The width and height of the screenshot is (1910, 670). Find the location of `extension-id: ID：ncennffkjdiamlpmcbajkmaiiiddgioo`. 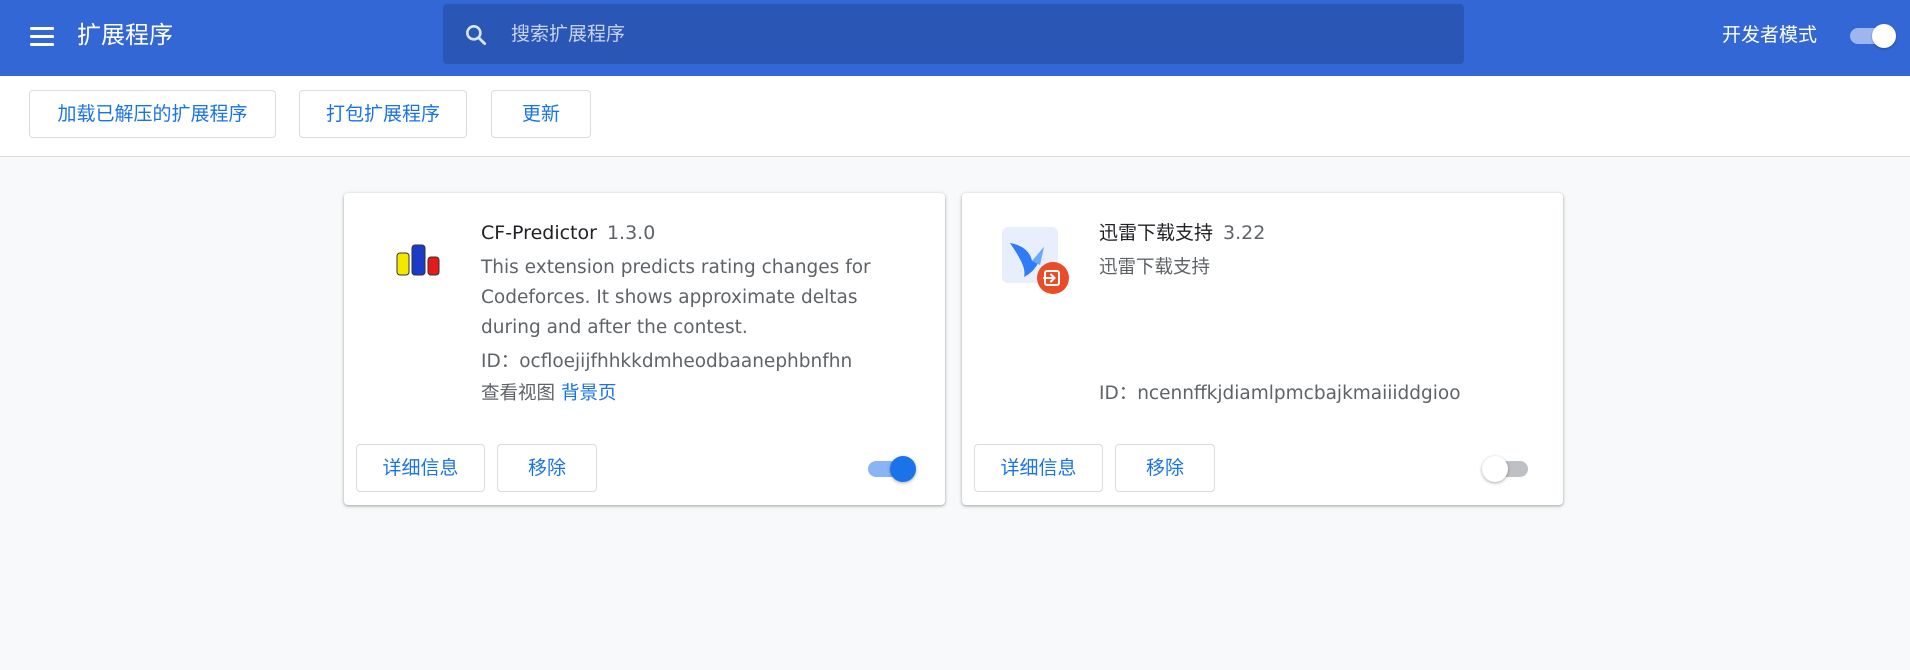

extension-id: ID：ncennffkjdiamlpmcbajkmaiiiddgioo is located at coordinates (1280, 394).